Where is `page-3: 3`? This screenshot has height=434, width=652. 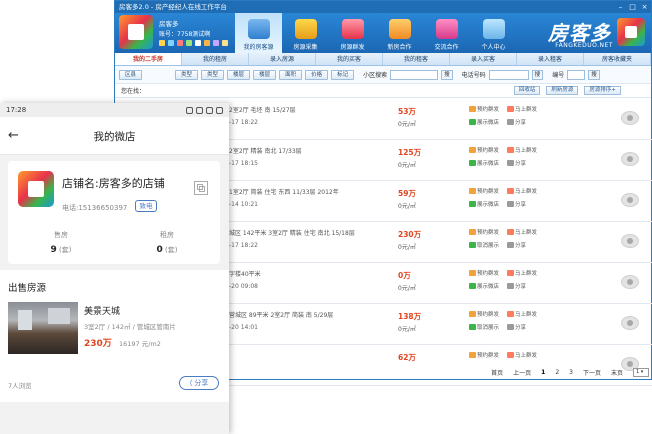 page-3: 3 is located at coordinates (571, 372).